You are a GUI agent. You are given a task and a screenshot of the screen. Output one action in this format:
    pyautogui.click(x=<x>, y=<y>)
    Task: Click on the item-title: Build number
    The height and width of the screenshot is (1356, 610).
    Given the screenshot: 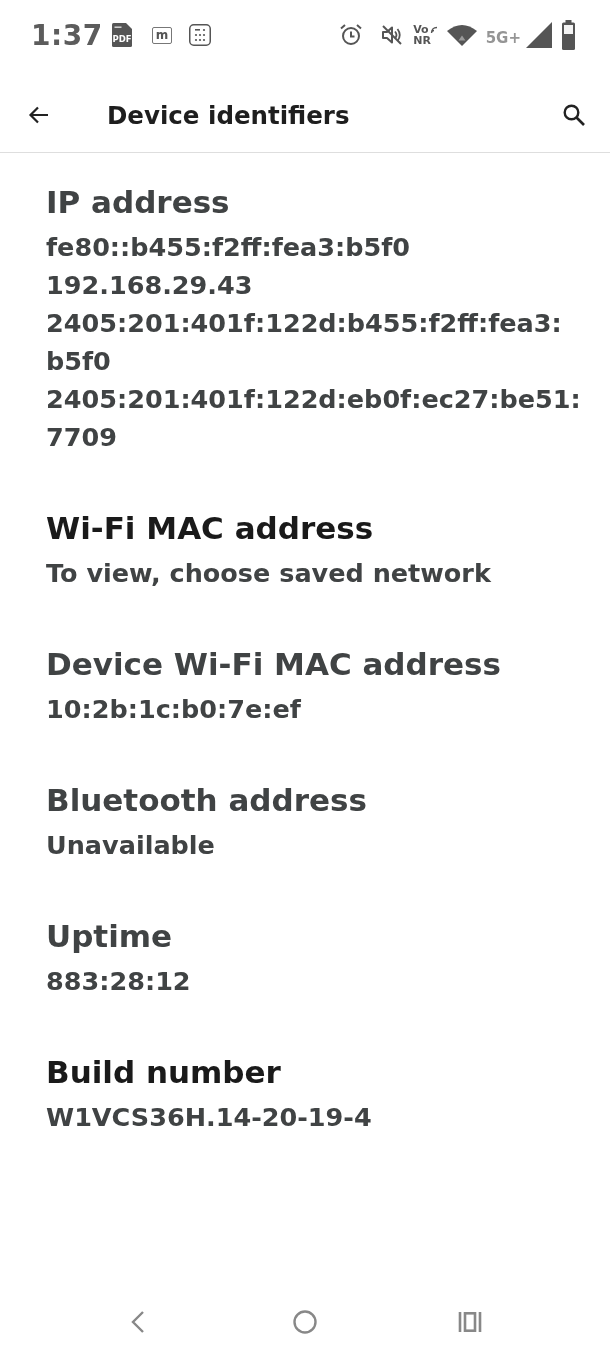 What is the action you would take?
    pyautogui.click(x=323, y=1072)
    